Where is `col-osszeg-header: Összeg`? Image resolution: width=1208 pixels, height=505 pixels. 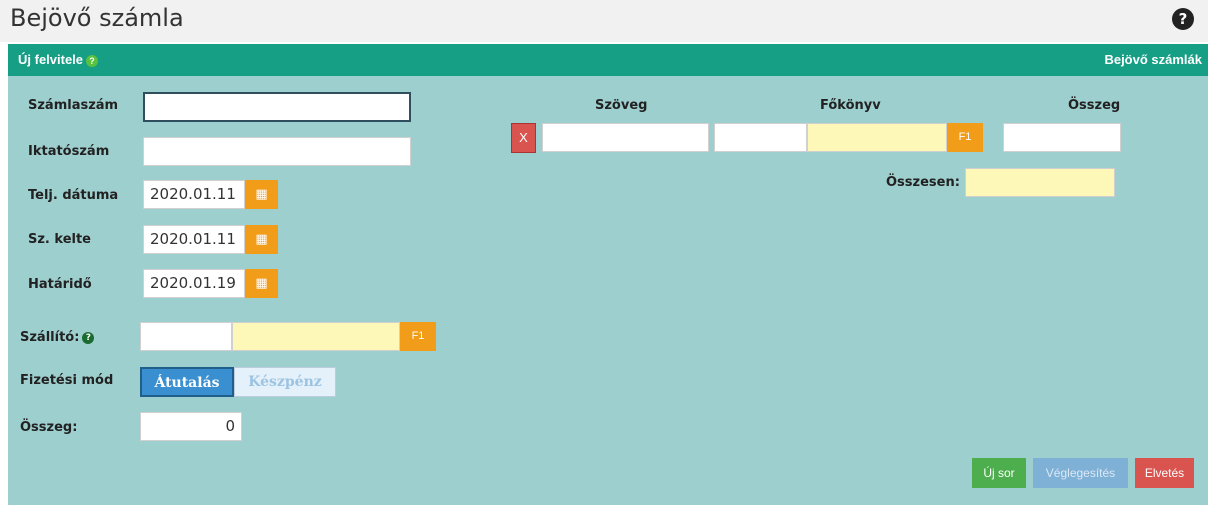 col-osszeg-header: Összeg is located at coordinates (1094, 105).